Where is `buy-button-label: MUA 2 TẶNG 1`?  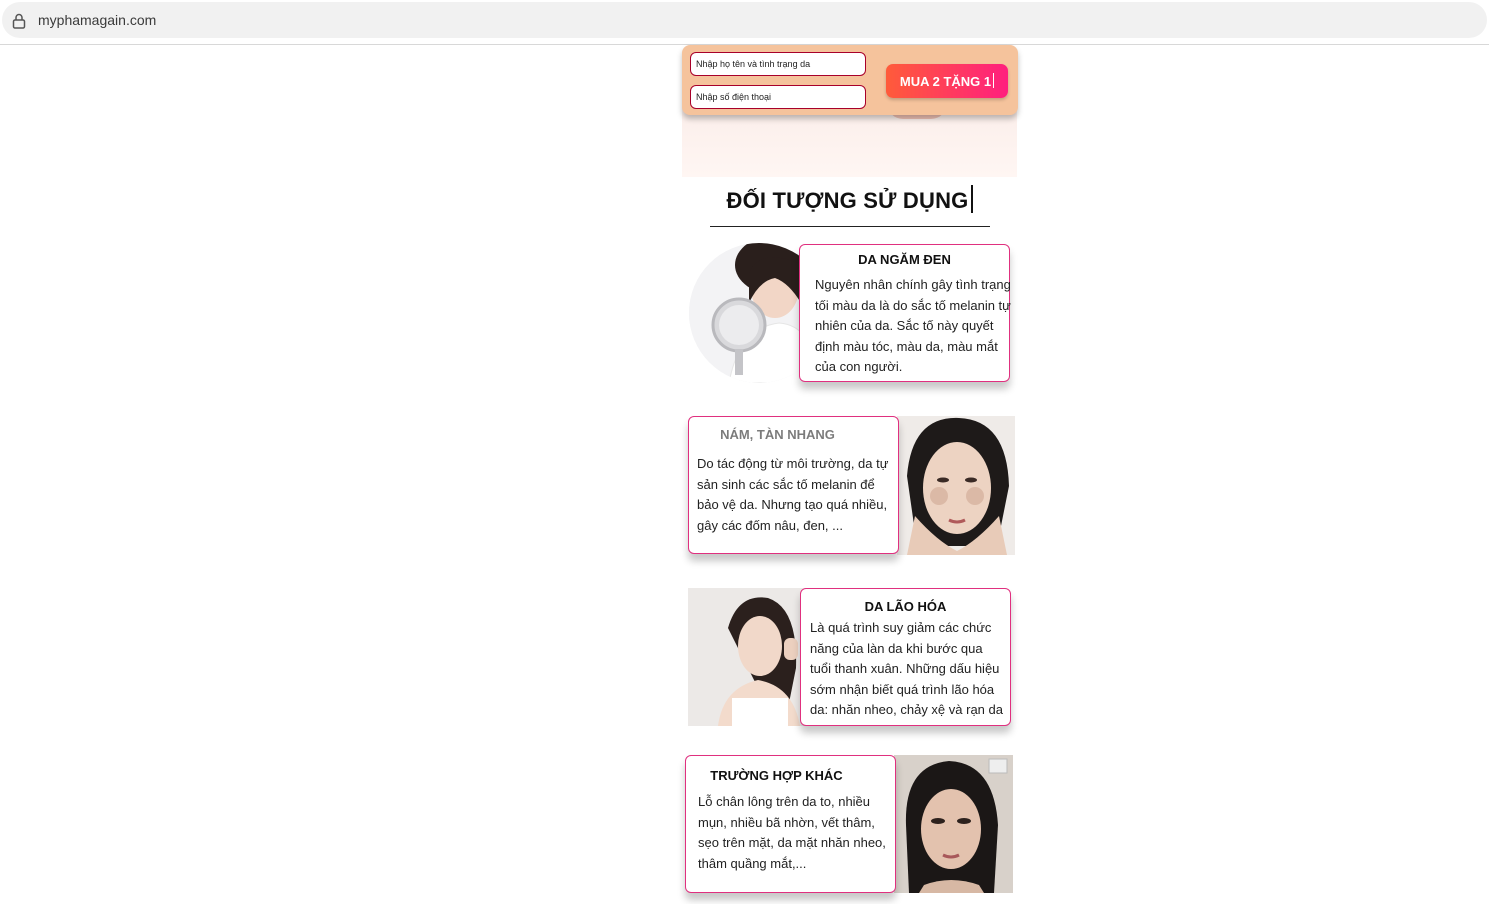
buy-button-label: MUA 2 TẶNG 1 is located at coordinates (945, 81).